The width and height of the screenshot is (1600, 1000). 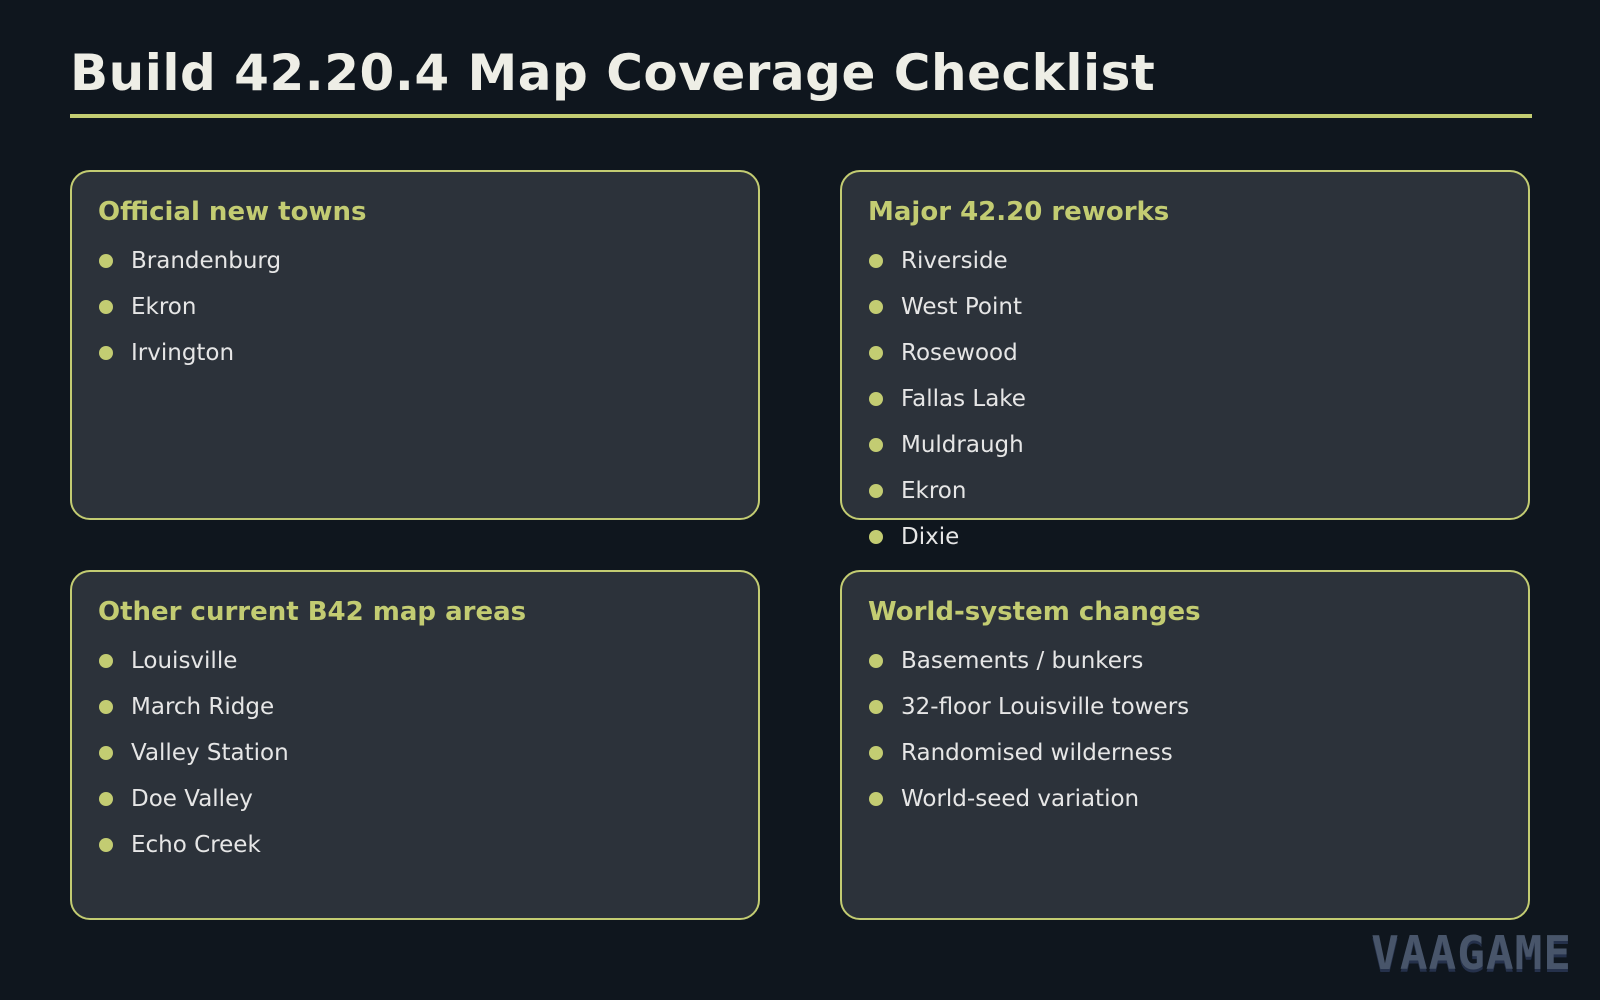 What do you see at coordinates (183, 353) in the screenshot?
I see `list-item-label: Irvington` at bounding box center [183, 353].